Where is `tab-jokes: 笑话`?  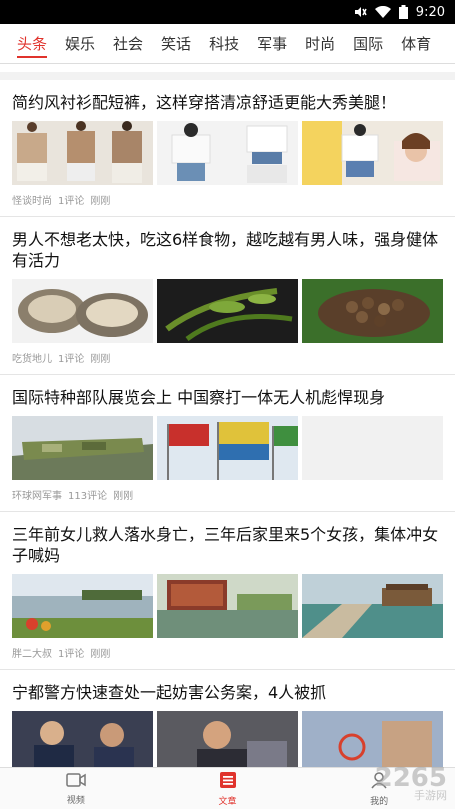
tab-jokes: 笑话 is located at coordinates (176, 44).